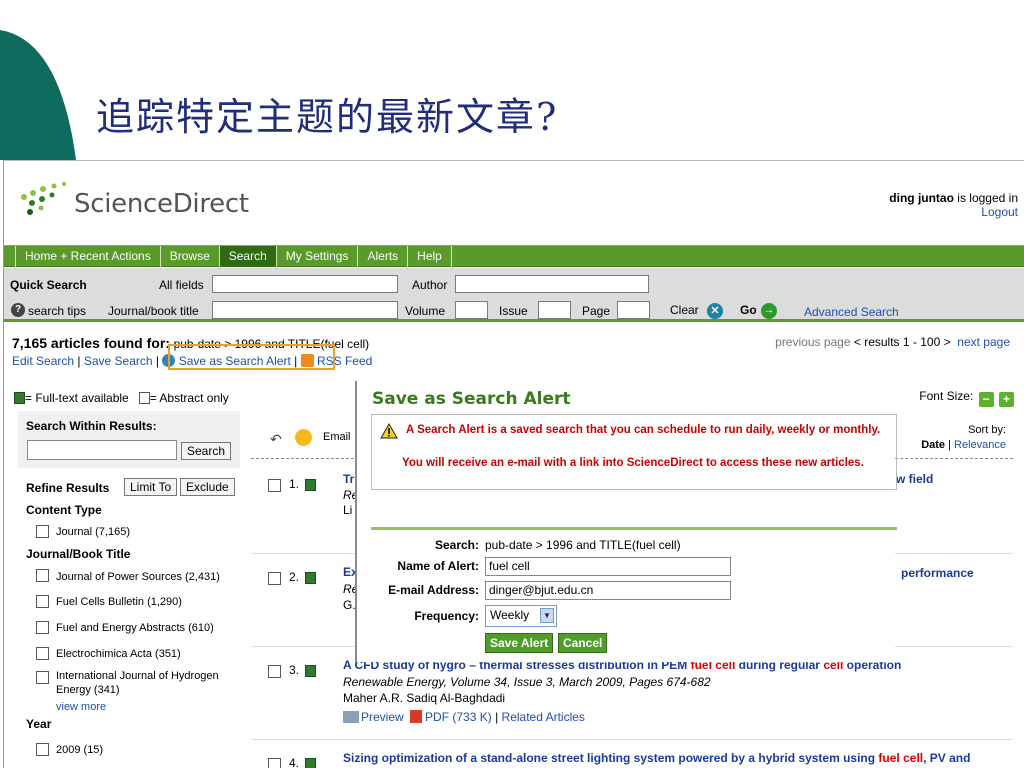 The image size is (1024, 768). Describe the element at coordinates (42, 531) in the screenshot. I see `checkbox-journal` at that location.